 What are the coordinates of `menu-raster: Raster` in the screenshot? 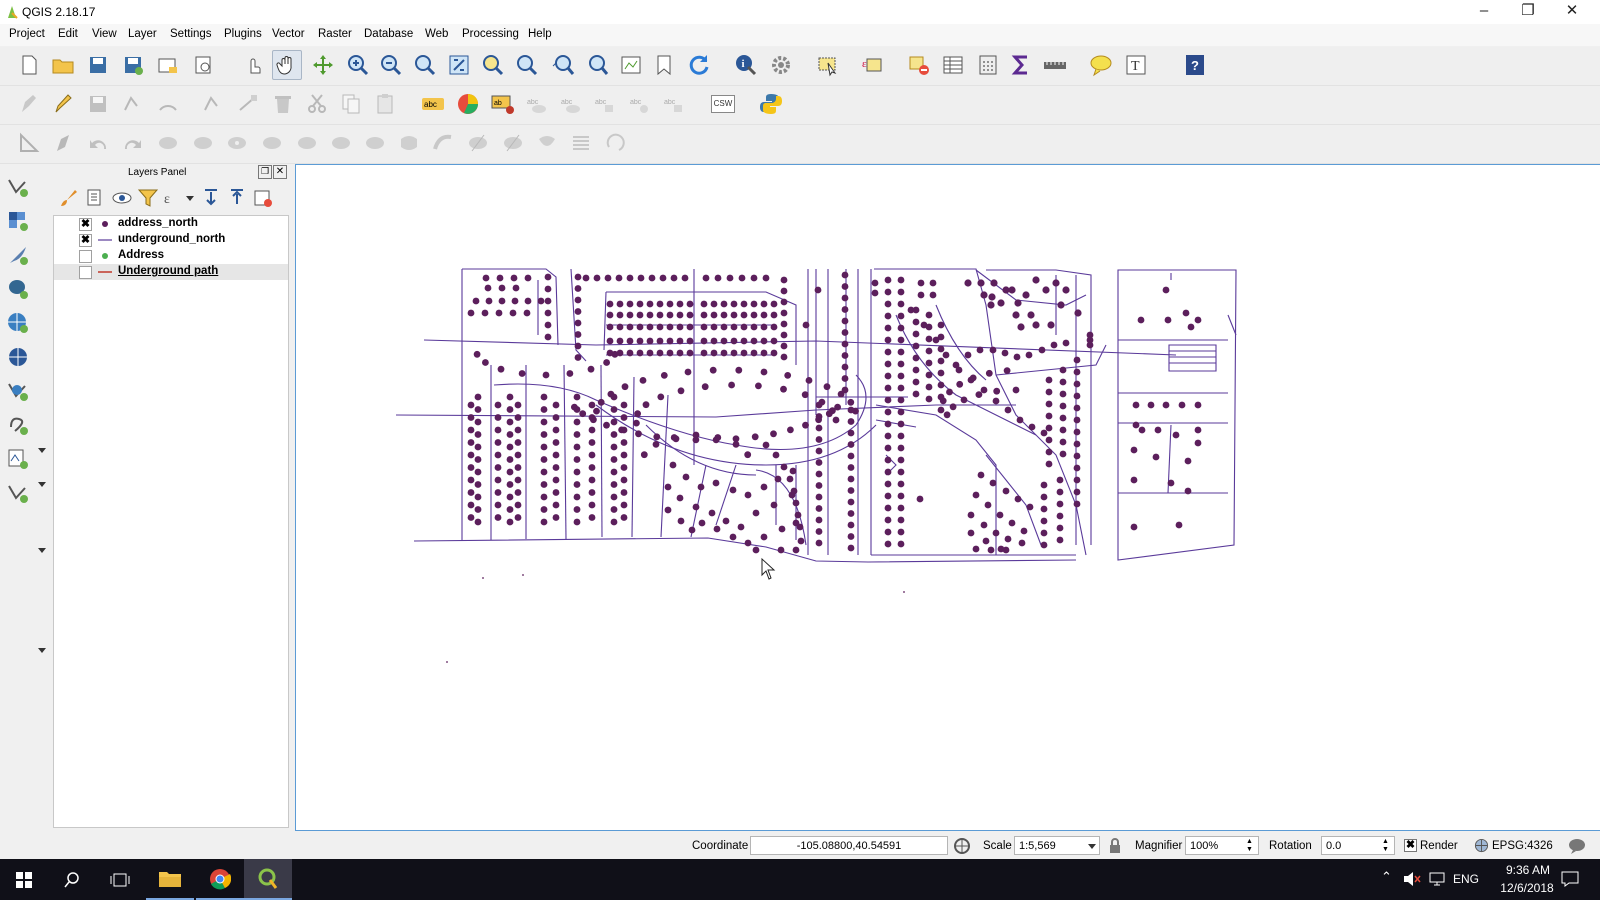 It's located at (335, 34).